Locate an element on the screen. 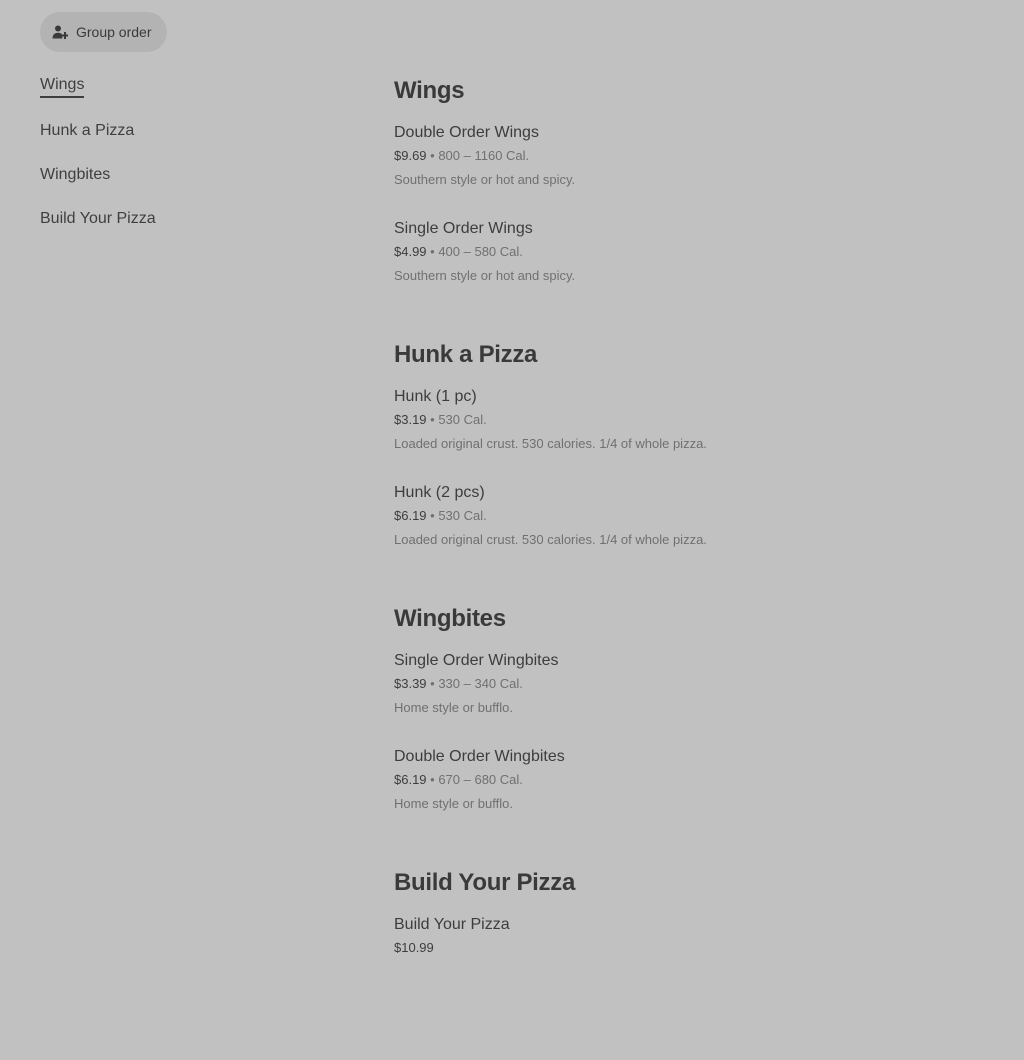 The image size is (1024, 1060). item-calories: 330 – 340 Cal. is located at coordinates (480, 683).